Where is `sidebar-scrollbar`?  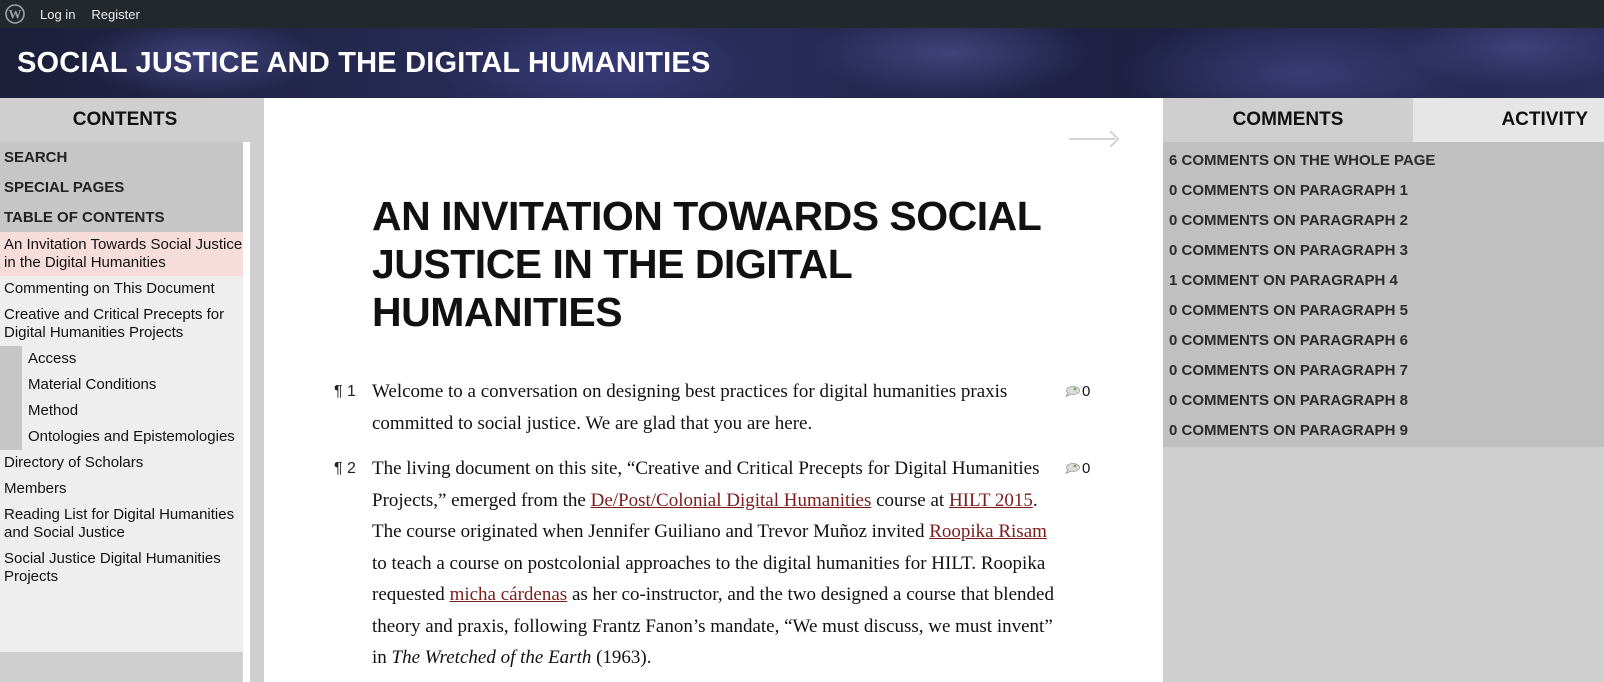
sidebar-scrollbar is located at coordinates (246, 412).